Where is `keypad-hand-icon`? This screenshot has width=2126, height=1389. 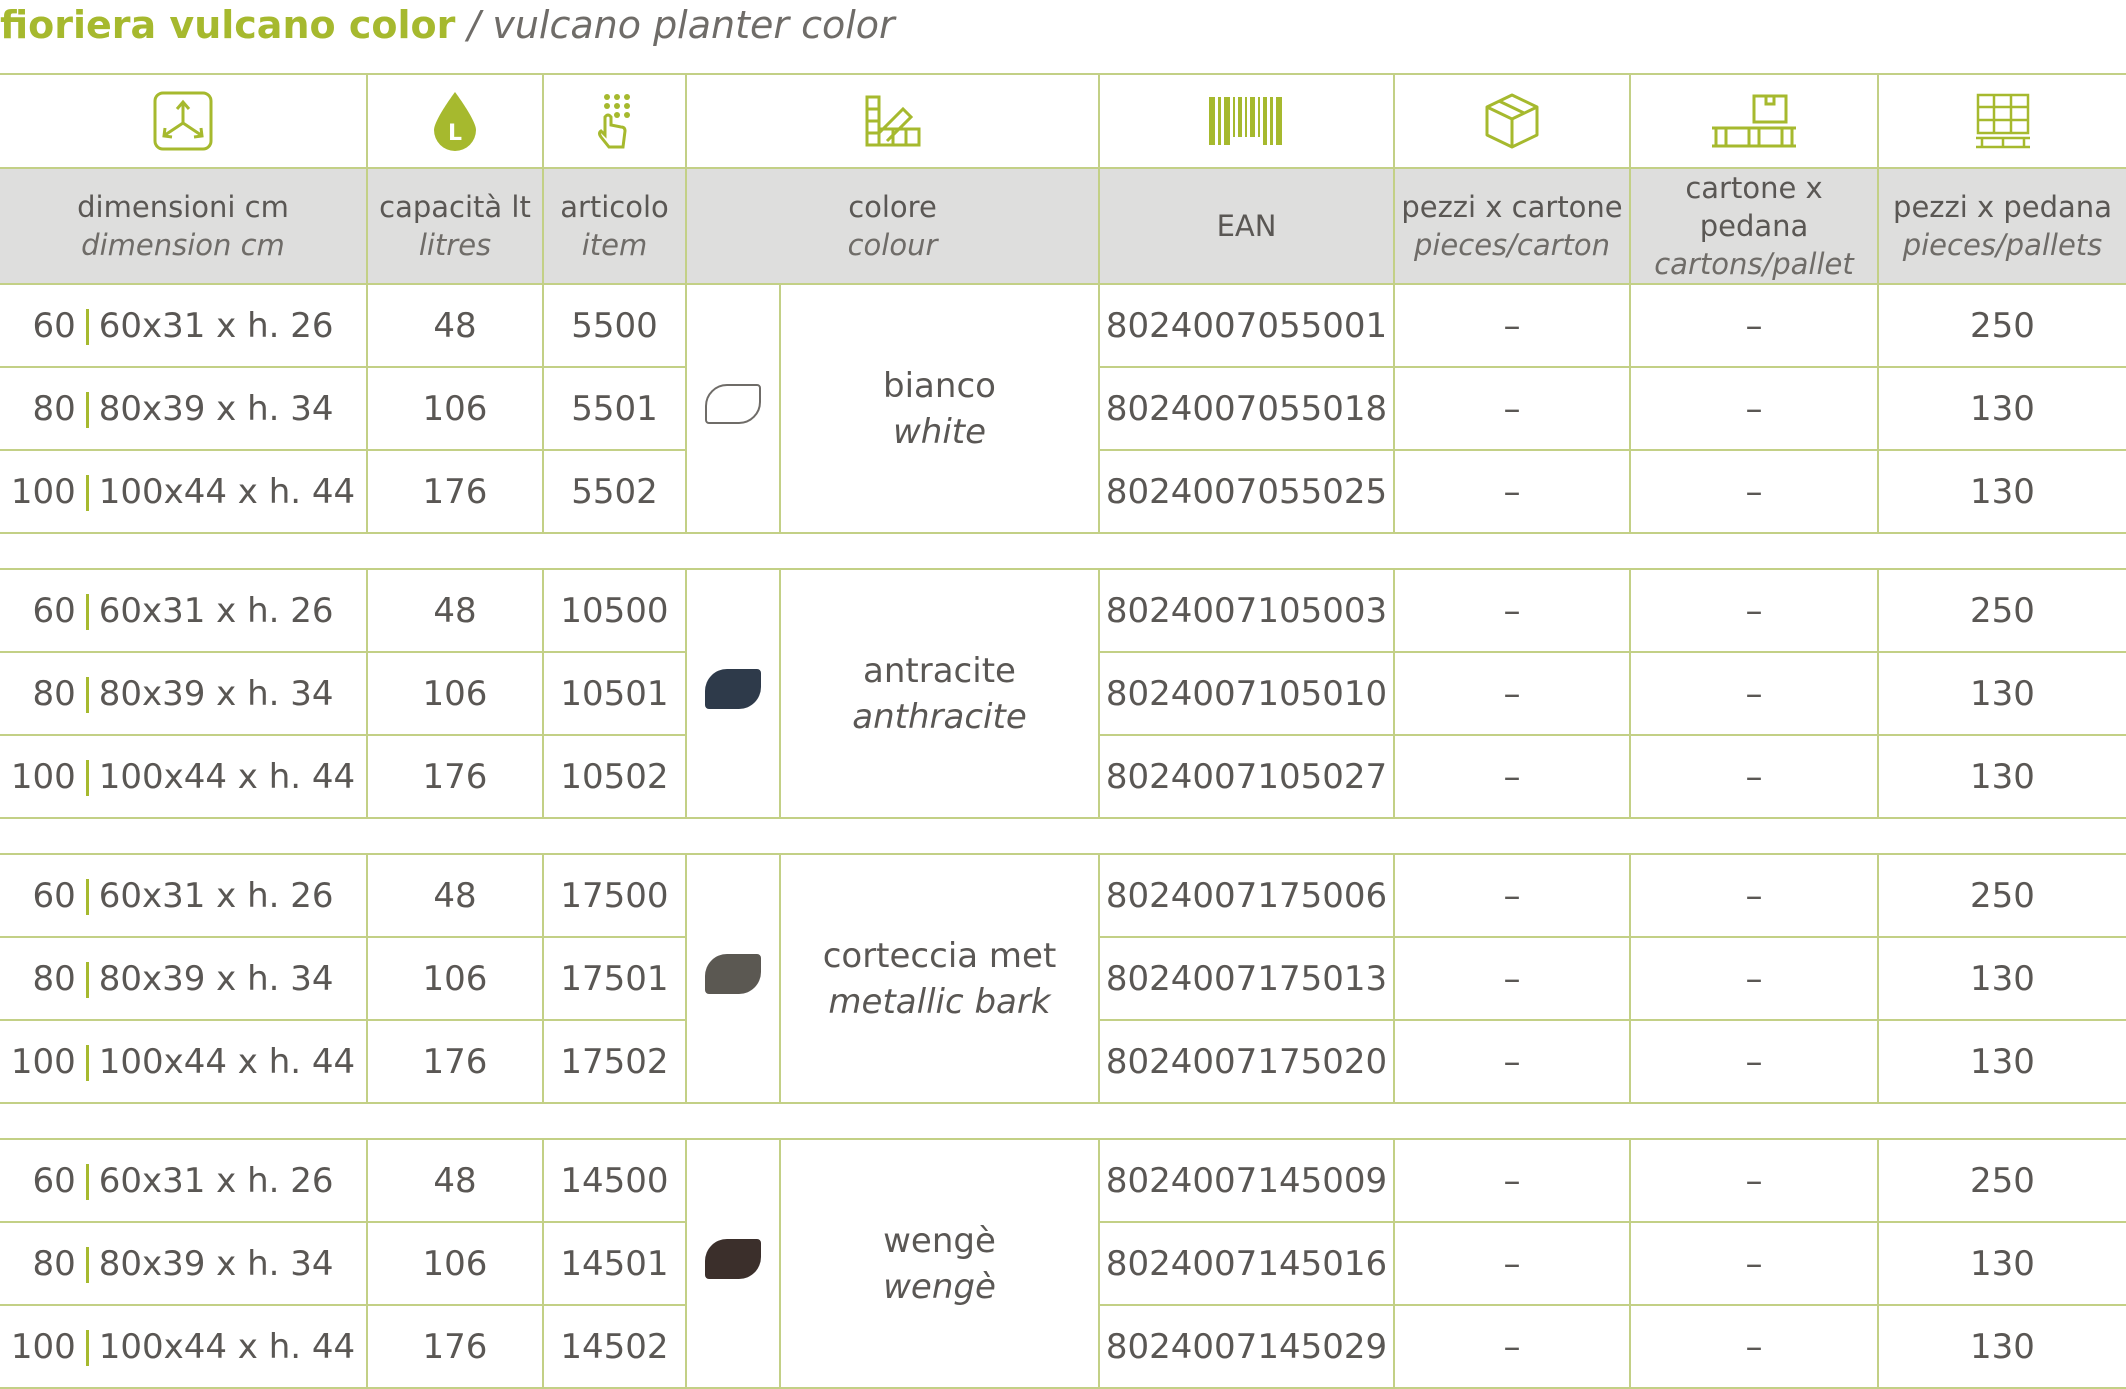
keypad-hand-icon is located at coordinates (614, 121).